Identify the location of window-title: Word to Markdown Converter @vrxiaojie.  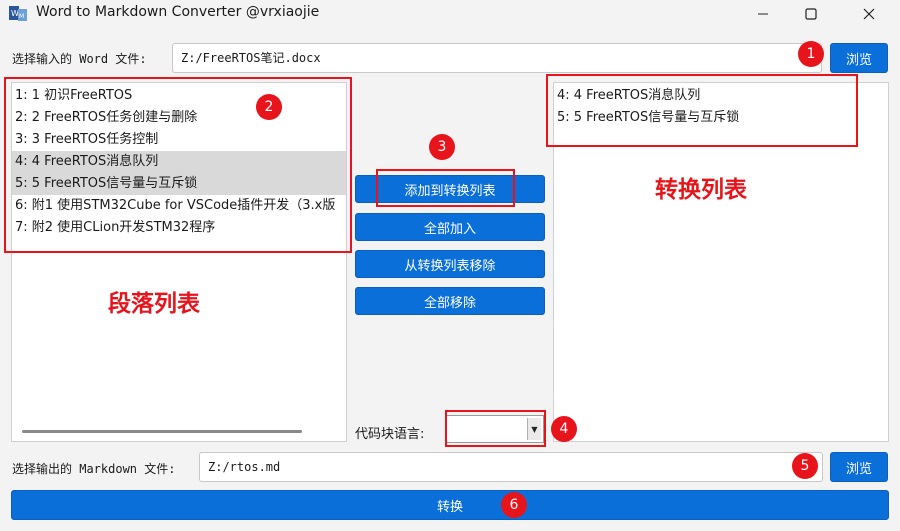
(178, 12).